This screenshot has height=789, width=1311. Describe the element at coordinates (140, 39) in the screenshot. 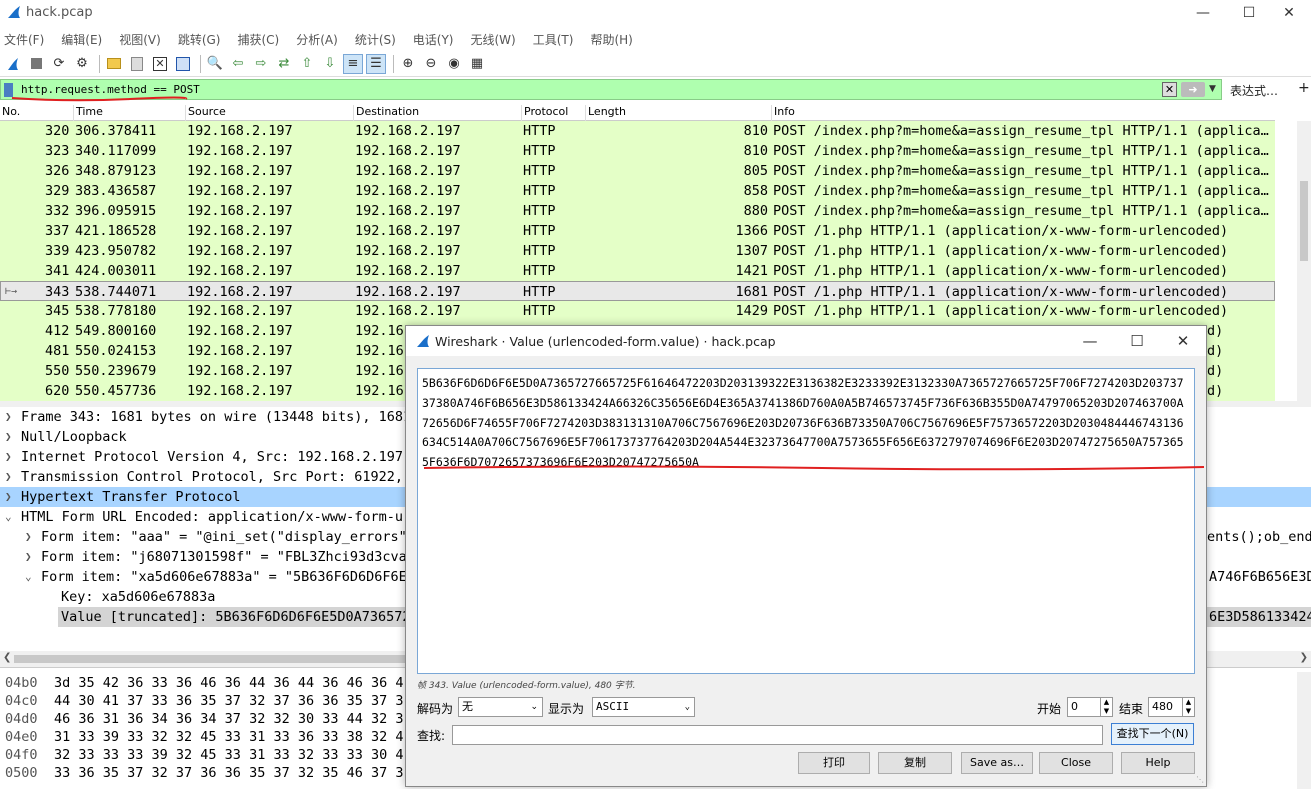

I see `menu-view: 视图(V)` at that location.